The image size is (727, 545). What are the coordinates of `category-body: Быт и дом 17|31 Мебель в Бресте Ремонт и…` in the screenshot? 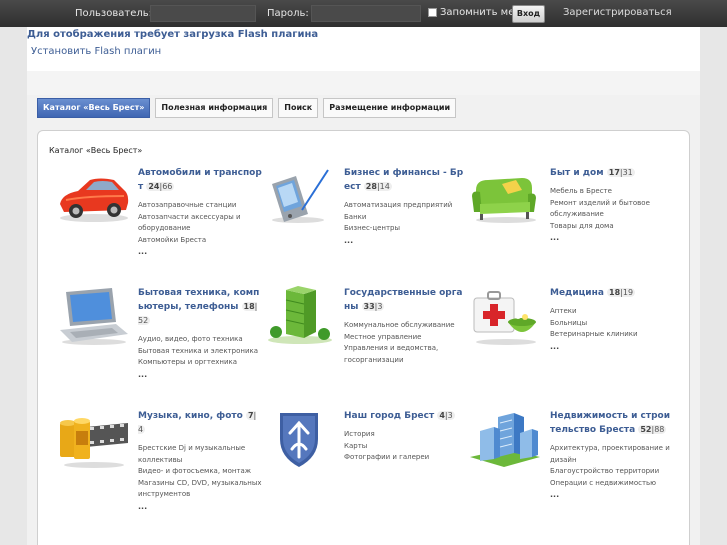 It's located at (612, 204).